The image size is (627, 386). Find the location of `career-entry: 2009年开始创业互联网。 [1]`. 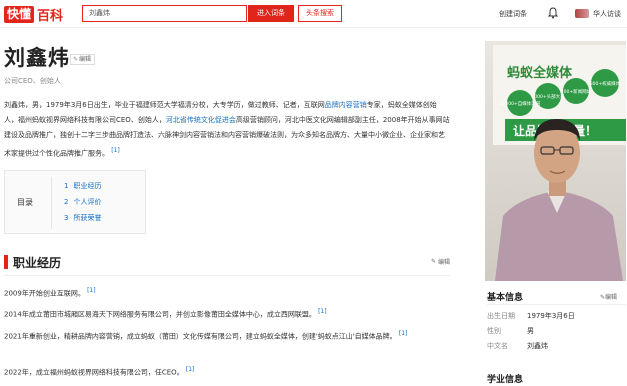

career-entry: 2009年开始创业互联网。 [1] is located at coordinates (227, 292).